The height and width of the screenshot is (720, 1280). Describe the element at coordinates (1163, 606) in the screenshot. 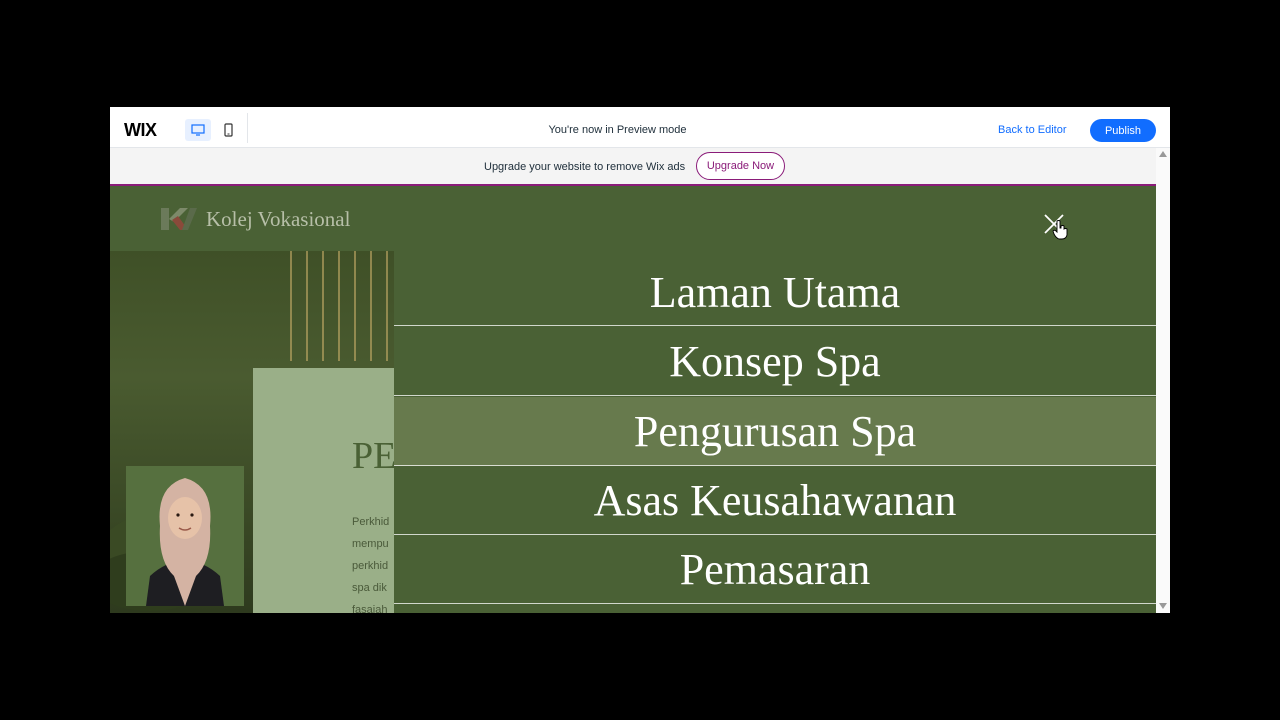

I see `scroll-down-icon` at that location.